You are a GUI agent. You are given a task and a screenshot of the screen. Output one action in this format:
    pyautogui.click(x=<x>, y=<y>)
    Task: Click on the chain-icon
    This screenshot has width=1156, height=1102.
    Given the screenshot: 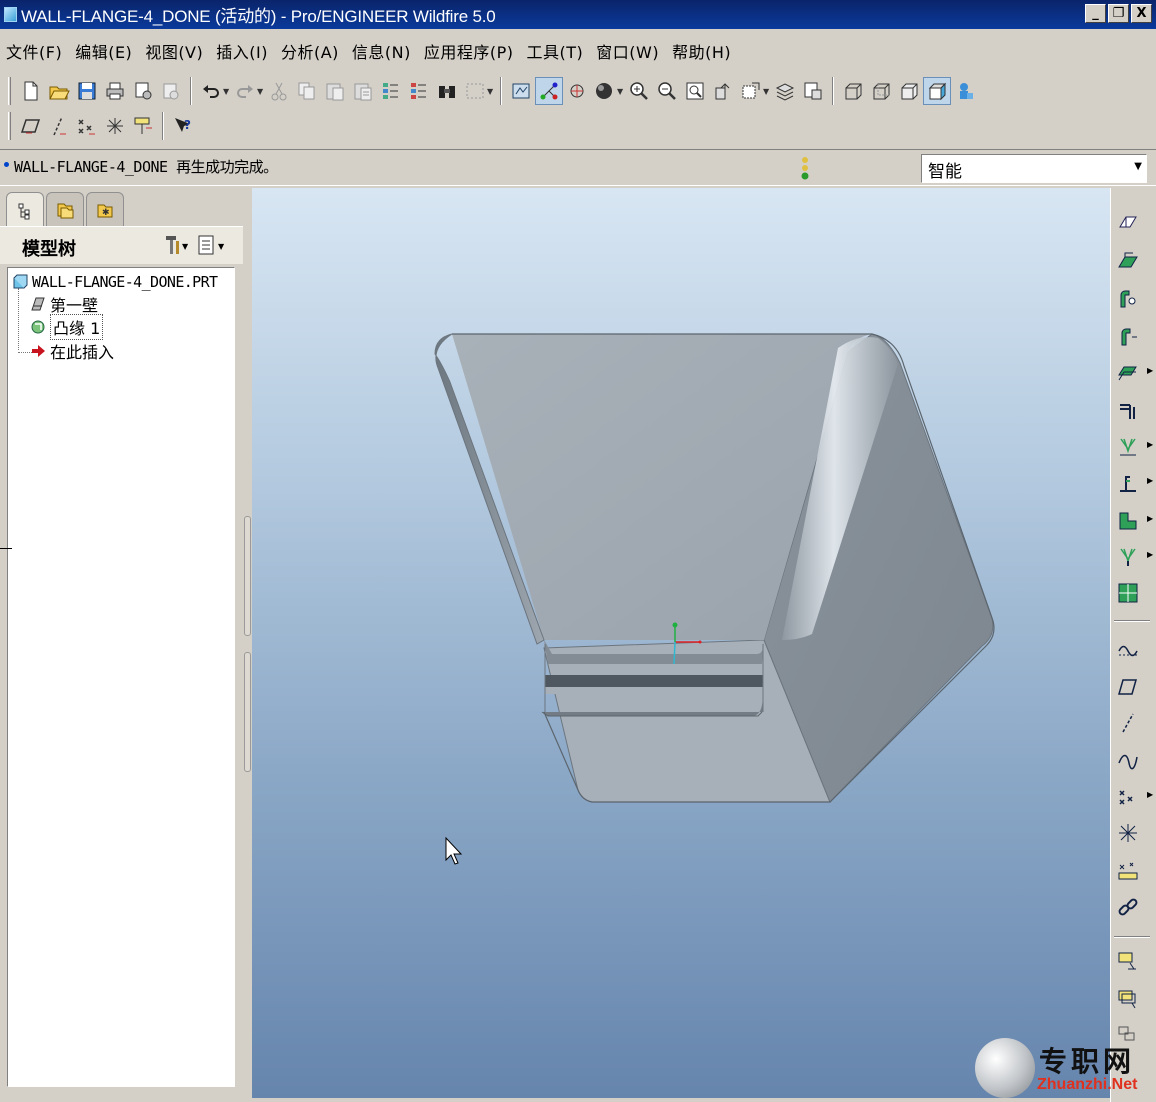 What is the action you would take?
    pyautogui.click(x=1128, y=907)
    